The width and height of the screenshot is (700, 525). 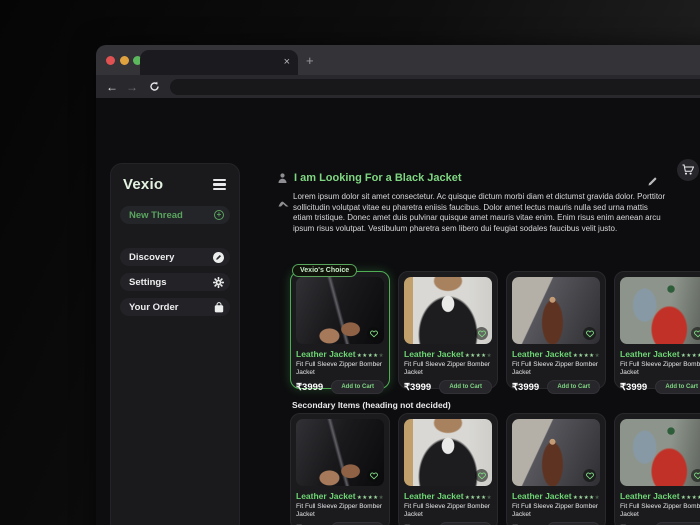 I want to click on bag-icon, so click(x=219, y=307).